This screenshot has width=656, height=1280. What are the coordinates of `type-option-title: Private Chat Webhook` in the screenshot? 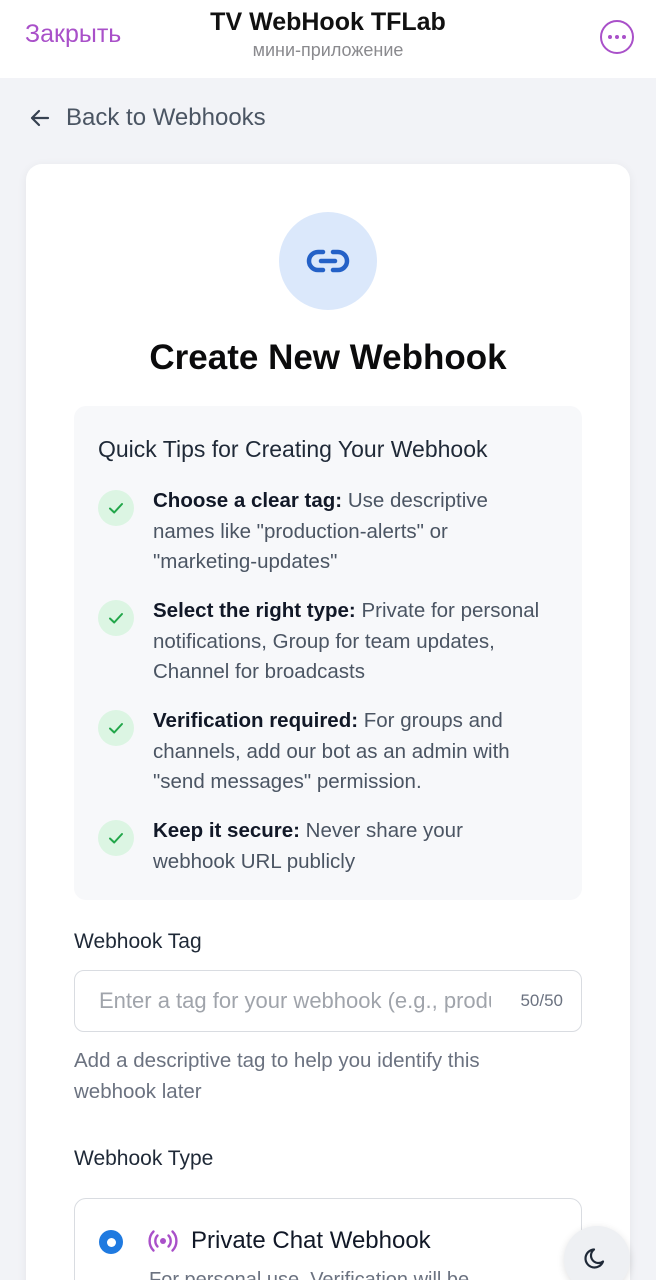 It's located at (311, 1240).